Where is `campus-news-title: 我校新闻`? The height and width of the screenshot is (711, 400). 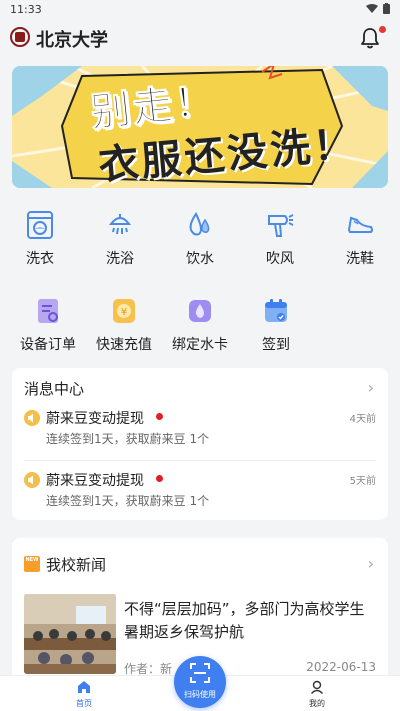 campus-news-title: 我校新闻 is located at coordinates (76, 565).